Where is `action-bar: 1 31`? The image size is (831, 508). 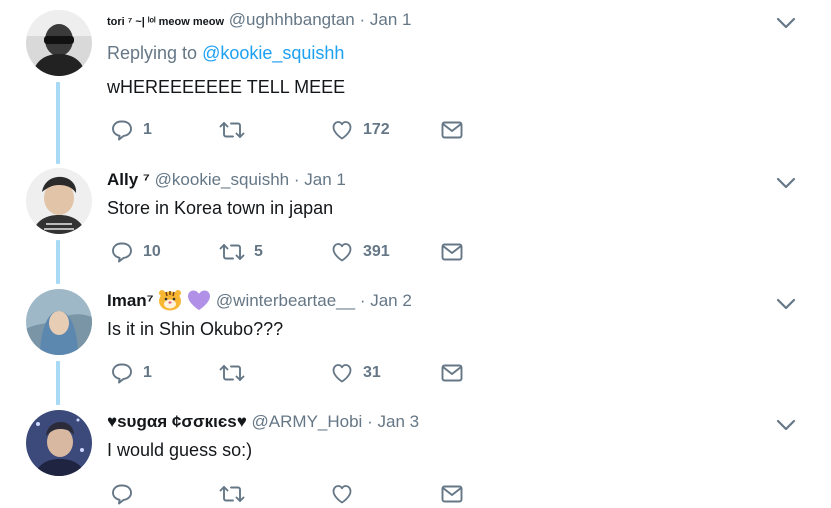 action-bar: 1 31 is located at coordinates (307, 373).